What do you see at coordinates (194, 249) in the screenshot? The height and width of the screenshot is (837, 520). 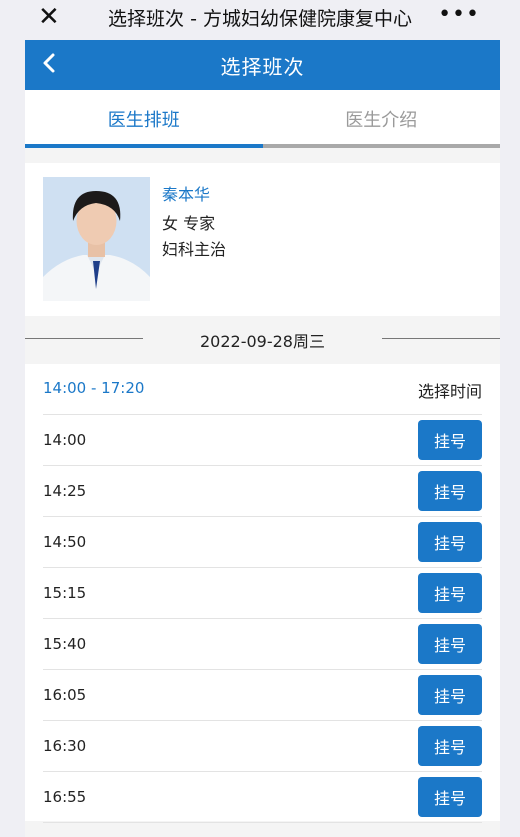 I see `doctor-department: 妇科主治` at bounding box center [194, 249].